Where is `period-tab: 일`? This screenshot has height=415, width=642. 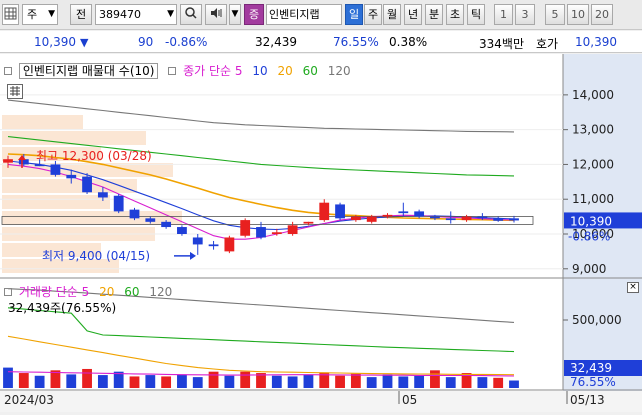
period-tab: 일 is located at coordinates (354, 14).